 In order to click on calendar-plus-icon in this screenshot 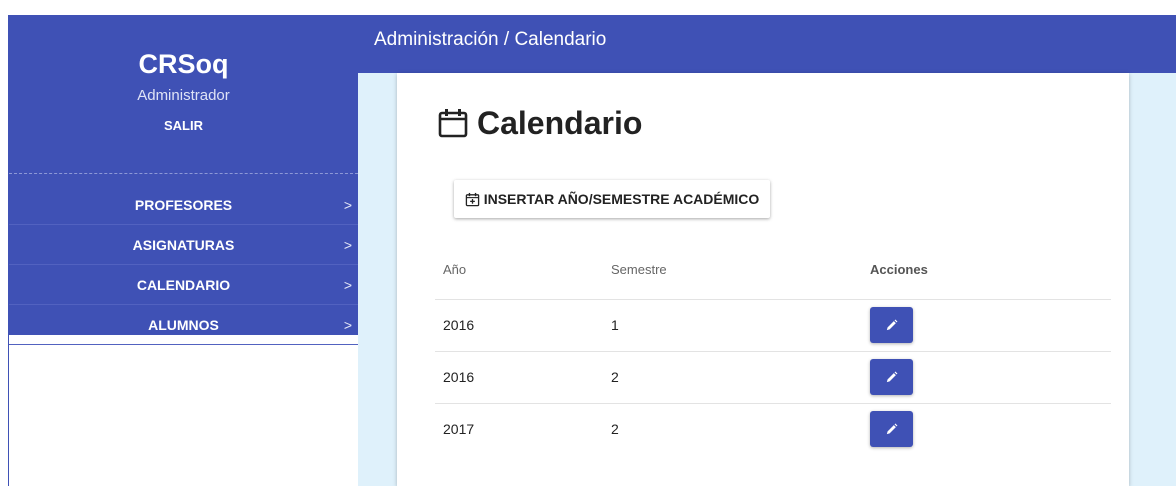, I will do `click(472, 199)`.